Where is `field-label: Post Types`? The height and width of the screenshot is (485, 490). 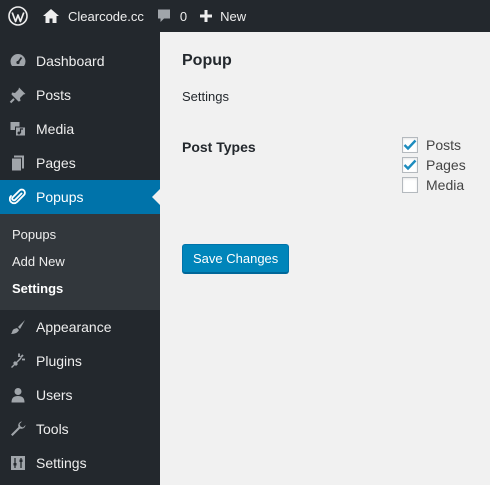
field-label: Post Types is located at coordinates (219, 147).